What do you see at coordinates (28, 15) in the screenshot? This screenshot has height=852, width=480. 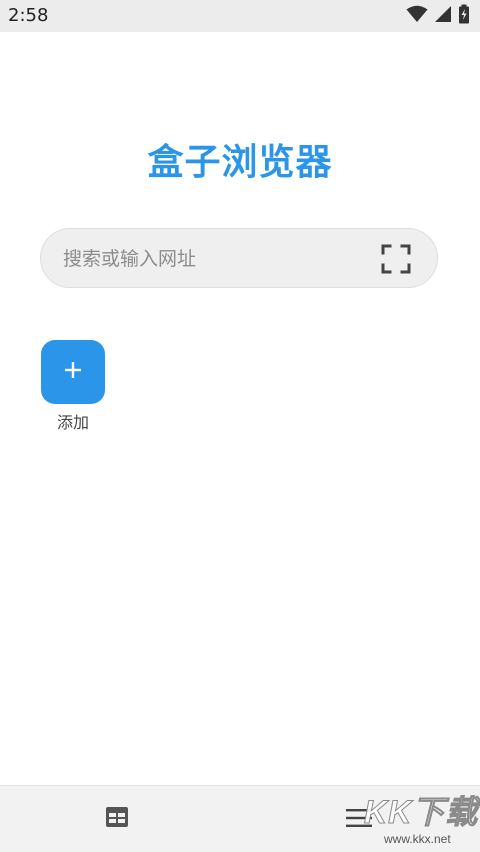 I see `status-time: 2:58` at bounding box center [28, 15].